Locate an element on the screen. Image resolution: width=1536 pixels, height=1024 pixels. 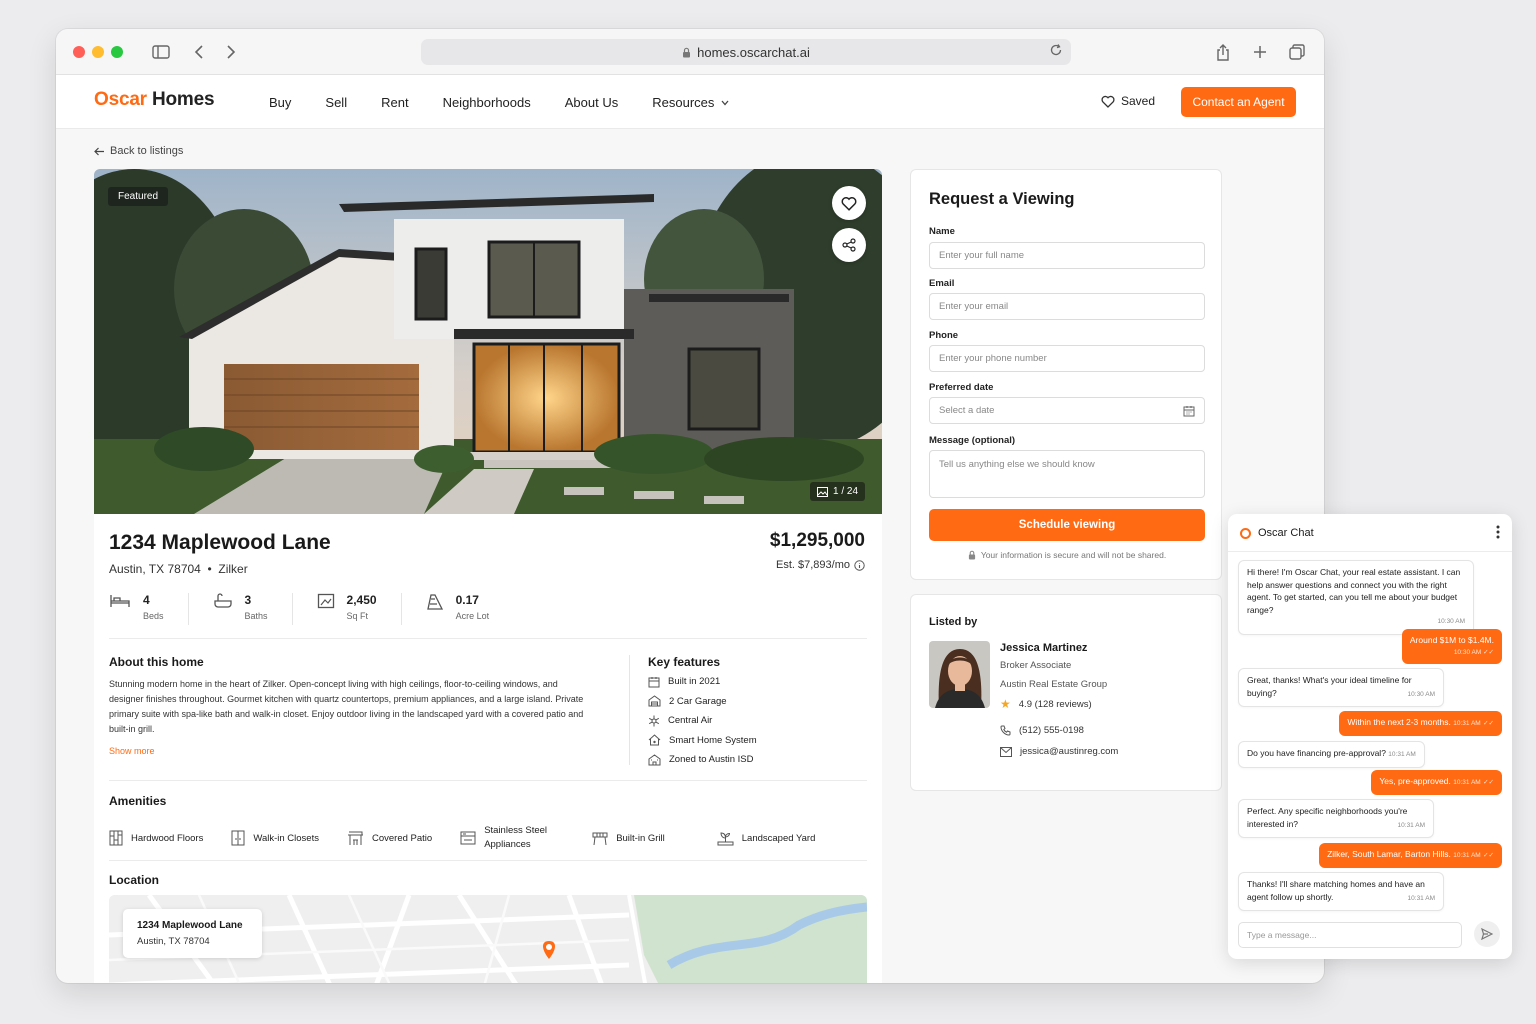
address-bar: homes.oscarchat.ai is located at coordinates (746, 52).